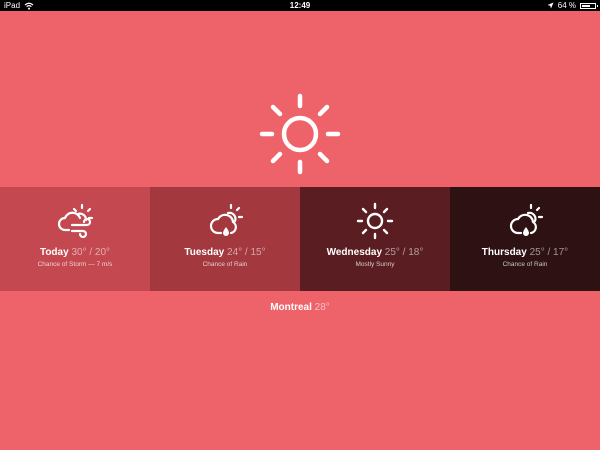 Image resolution: width=600 pixels, height=450 pixels. Describe the element at coordinates (322, 307) in the screenshot. I see `city-temp: 28°` at that location.